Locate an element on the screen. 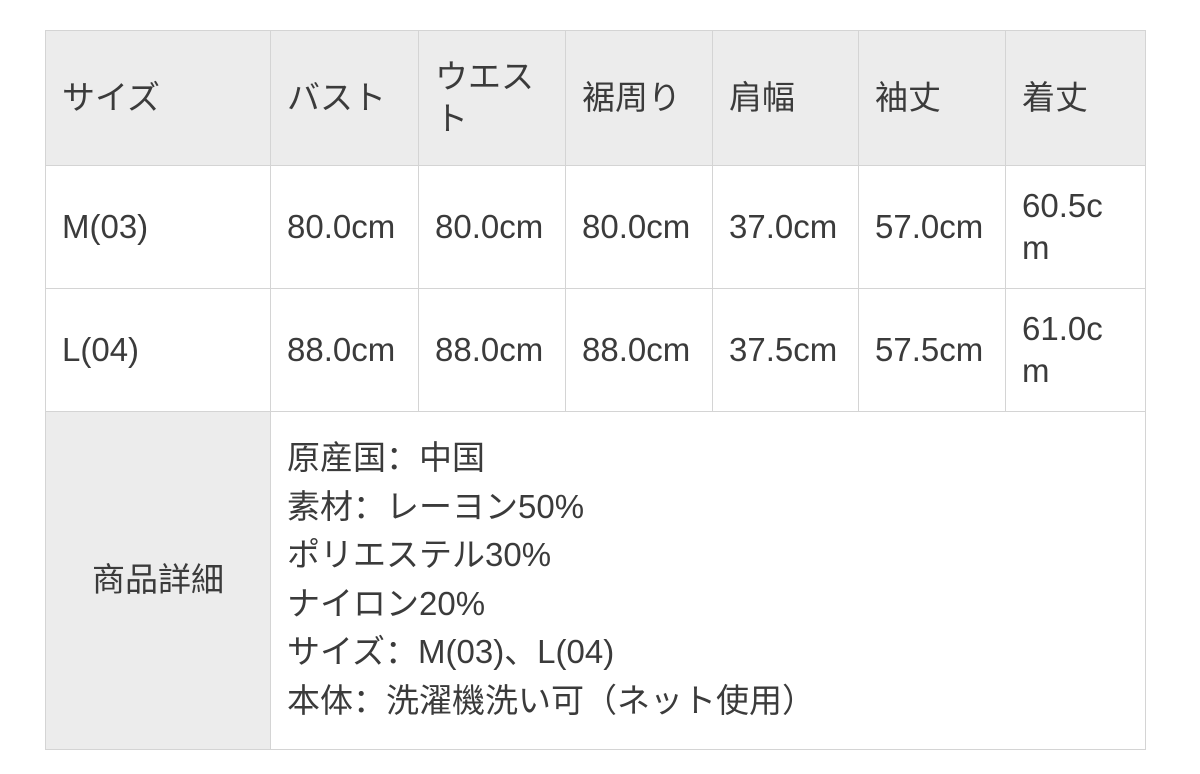 This screenshot has width=1200, height=774. column-header-size: サイズ is located at coordinates (158, 98).